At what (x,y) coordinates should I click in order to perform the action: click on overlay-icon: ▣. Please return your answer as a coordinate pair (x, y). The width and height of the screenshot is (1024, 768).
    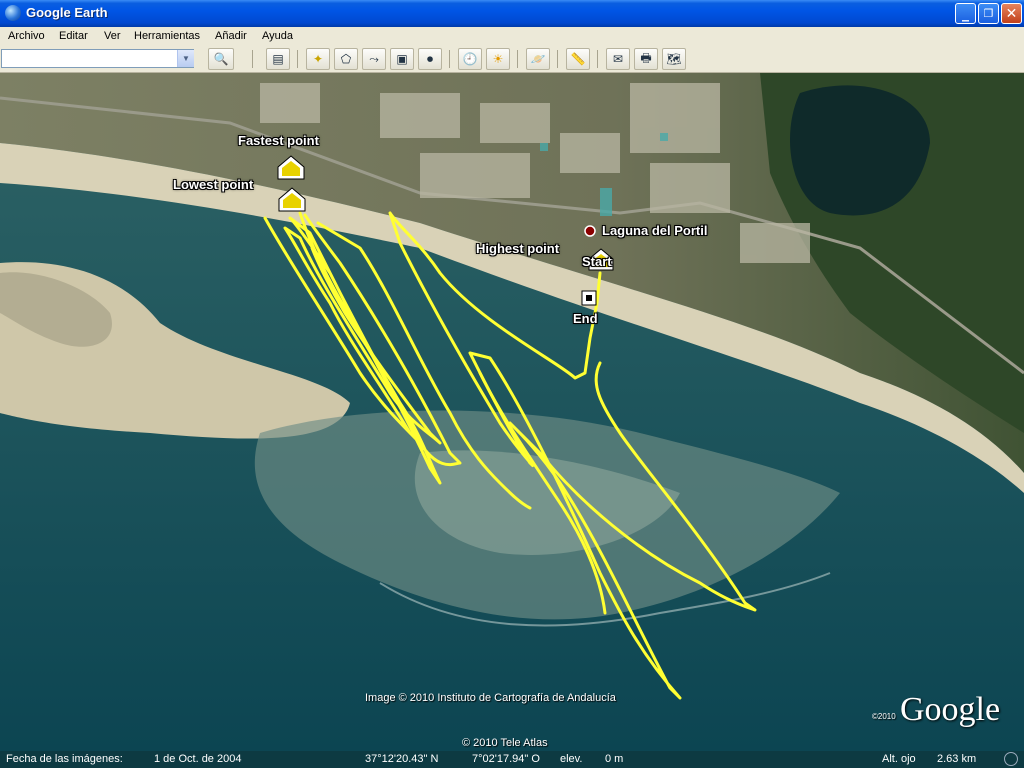
    Looking at the image, I should click on (402, 59).